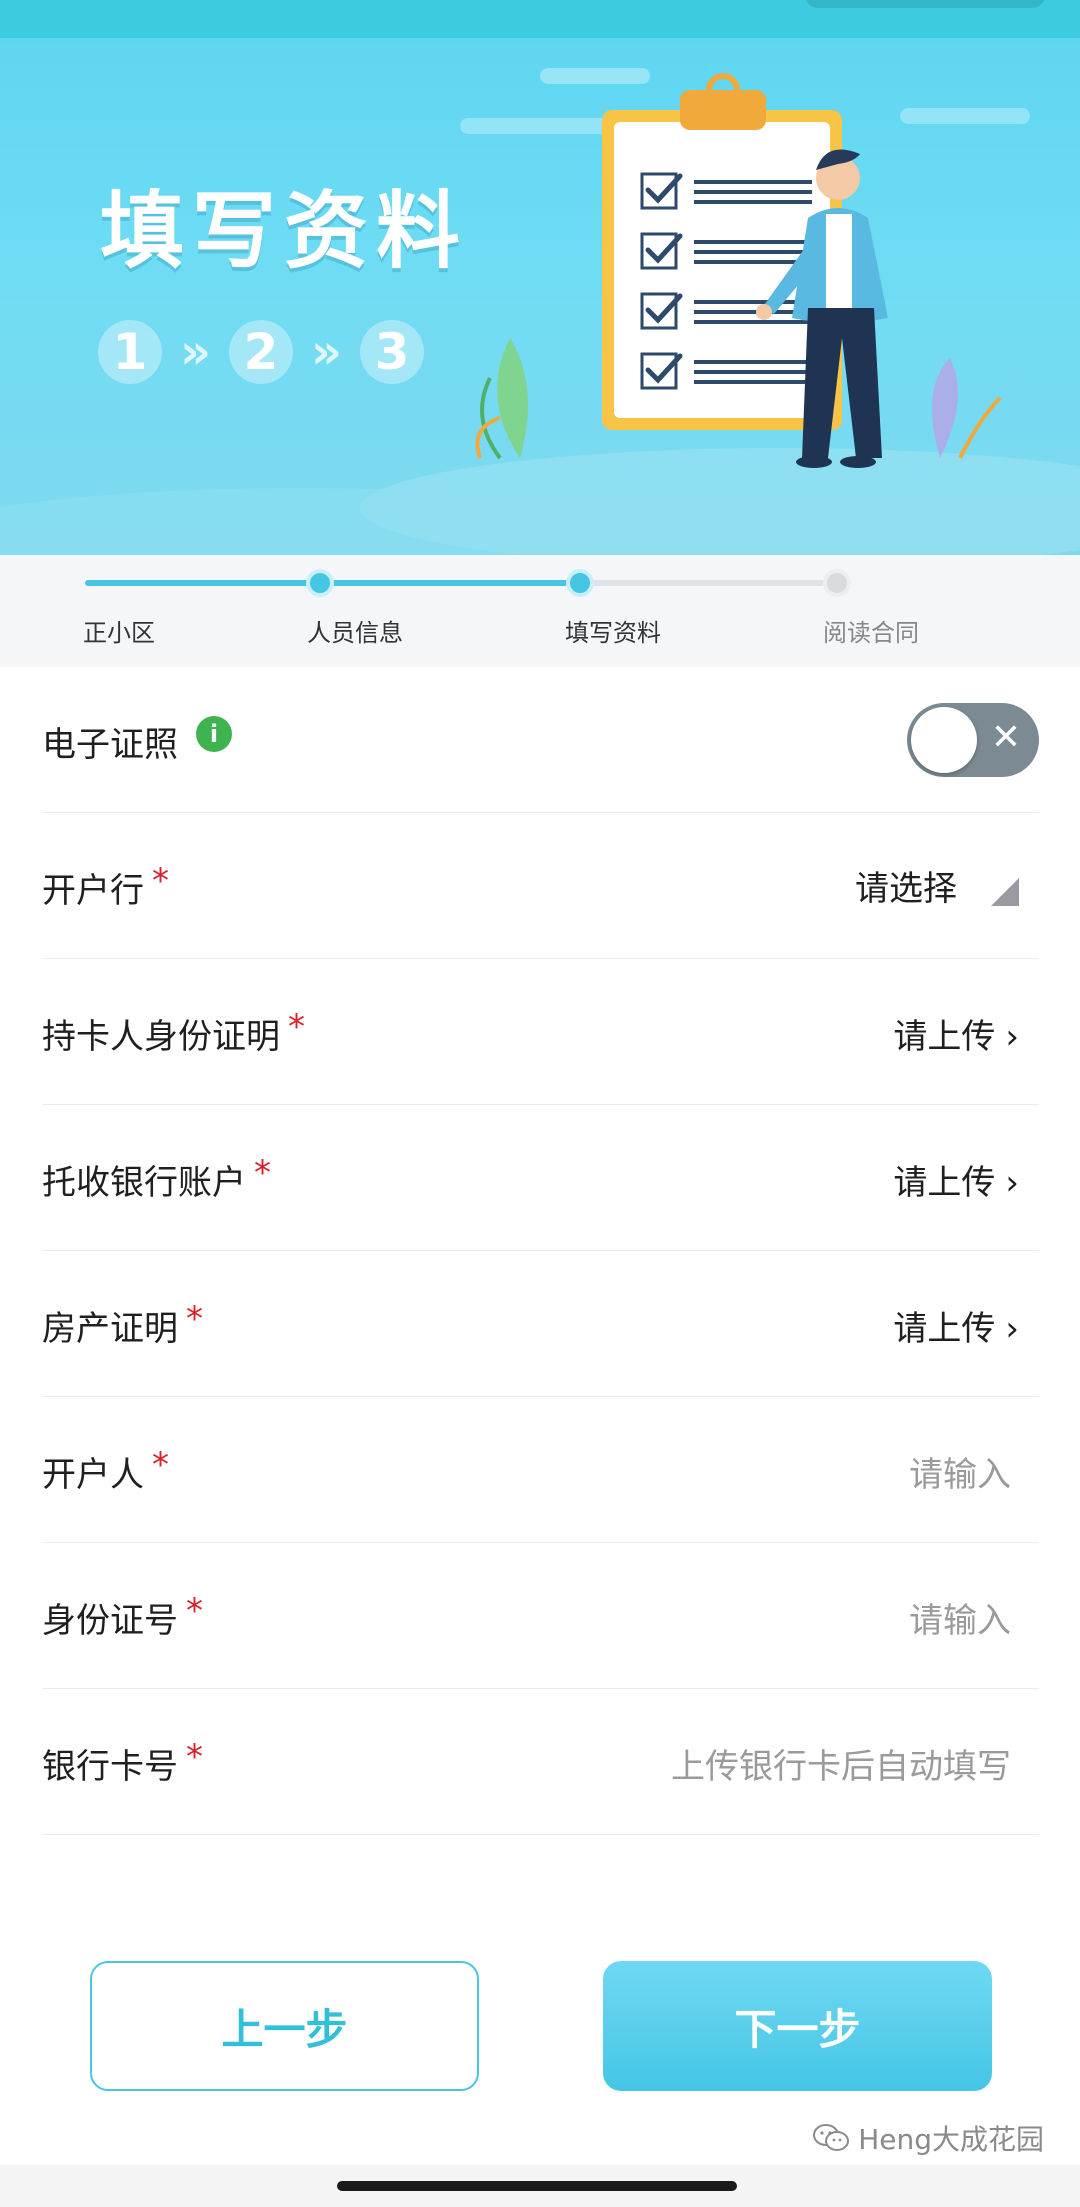 The image size is (1080, 2207). What do you see at coordinates (144, 1183) in the screenshot?
I see `collection-account-label: 托收银行账户` at bounding box center [144, 1183].